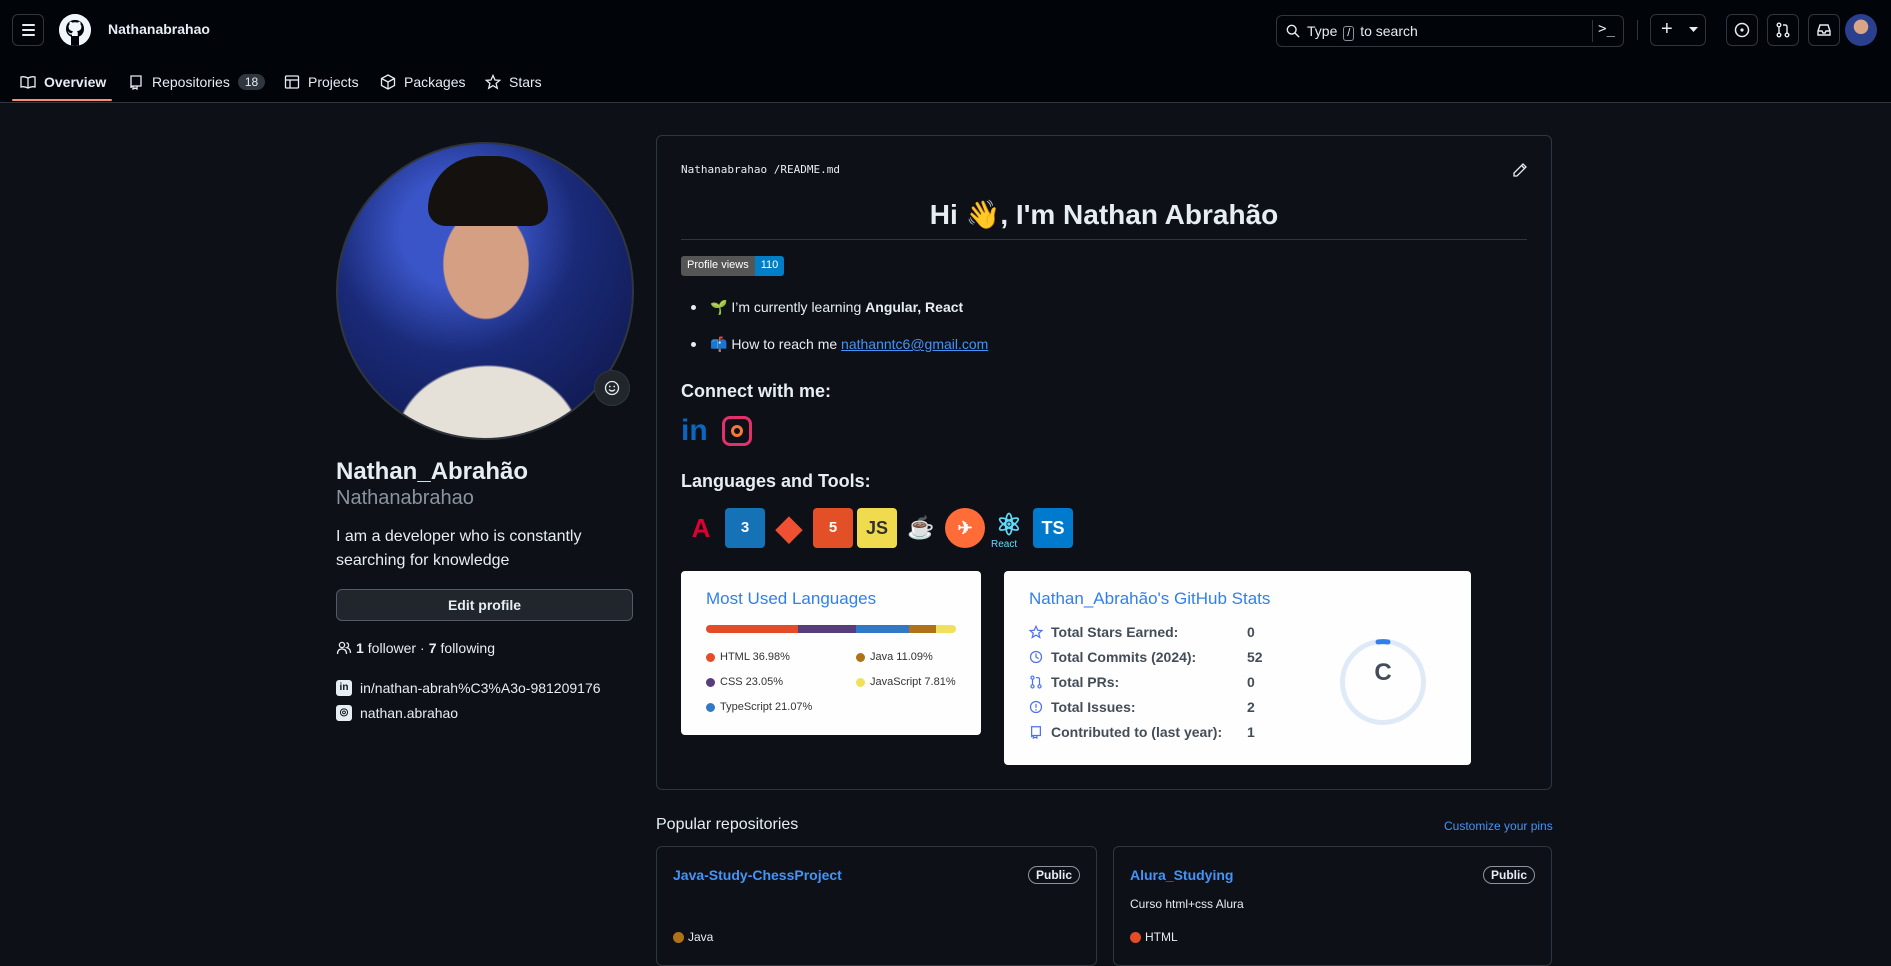 The image size is (1891, 966). I want to click on edit-profile-button: Edit profile, so click(484, 605).